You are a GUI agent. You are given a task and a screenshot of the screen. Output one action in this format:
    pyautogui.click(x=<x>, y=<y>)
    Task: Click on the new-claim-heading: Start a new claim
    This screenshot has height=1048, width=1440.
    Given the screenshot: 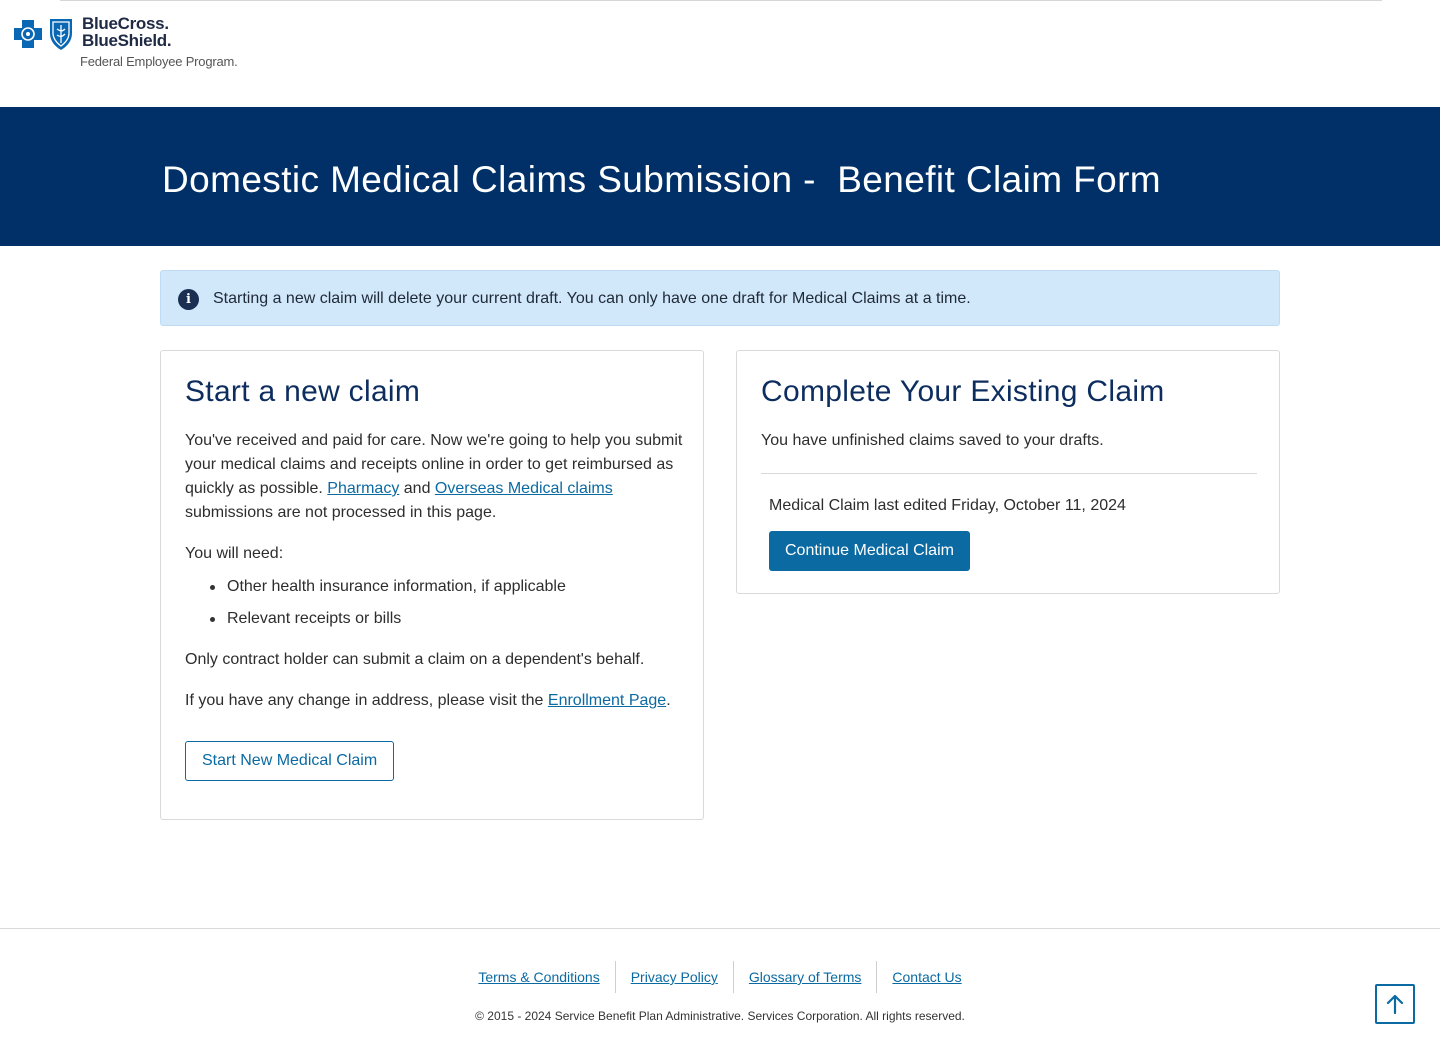 What is the action you would take?
    pyautogui.click(x=303, y=391)
    